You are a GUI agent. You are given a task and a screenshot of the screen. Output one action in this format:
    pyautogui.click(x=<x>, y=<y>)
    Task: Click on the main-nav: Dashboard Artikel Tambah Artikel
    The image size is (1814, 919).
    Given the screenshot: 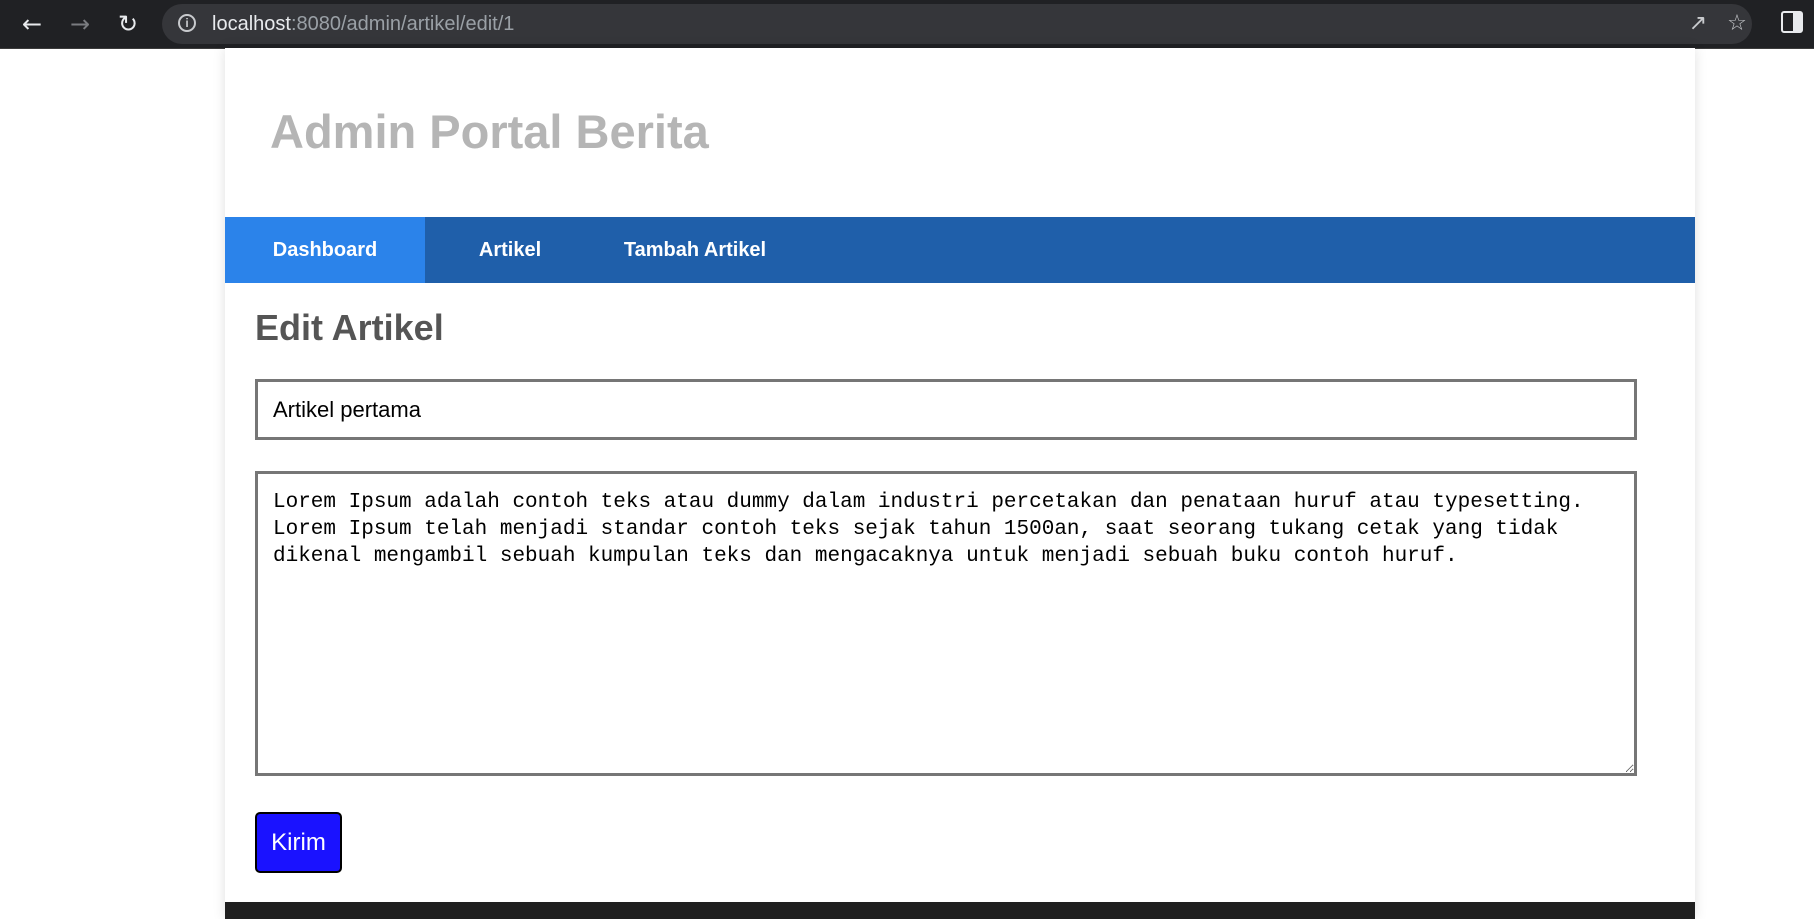 What is the action you would take?
    pyautogui.click(x=960, y=250)
    